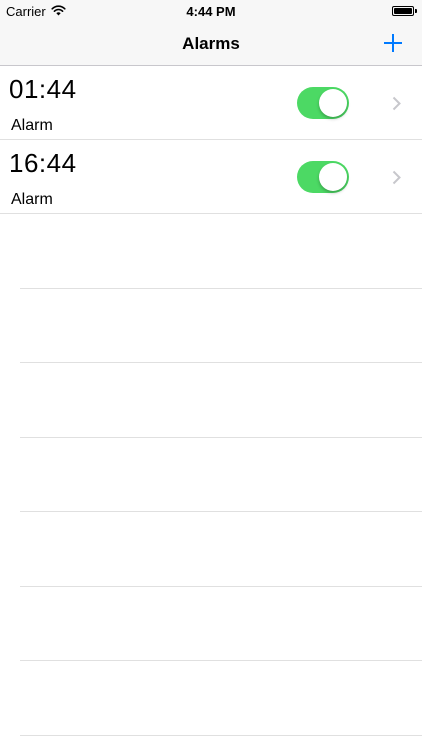 The width and height of the screenshot is (422, 750). I want to click on page-title: Alarms, so click(211, 43).